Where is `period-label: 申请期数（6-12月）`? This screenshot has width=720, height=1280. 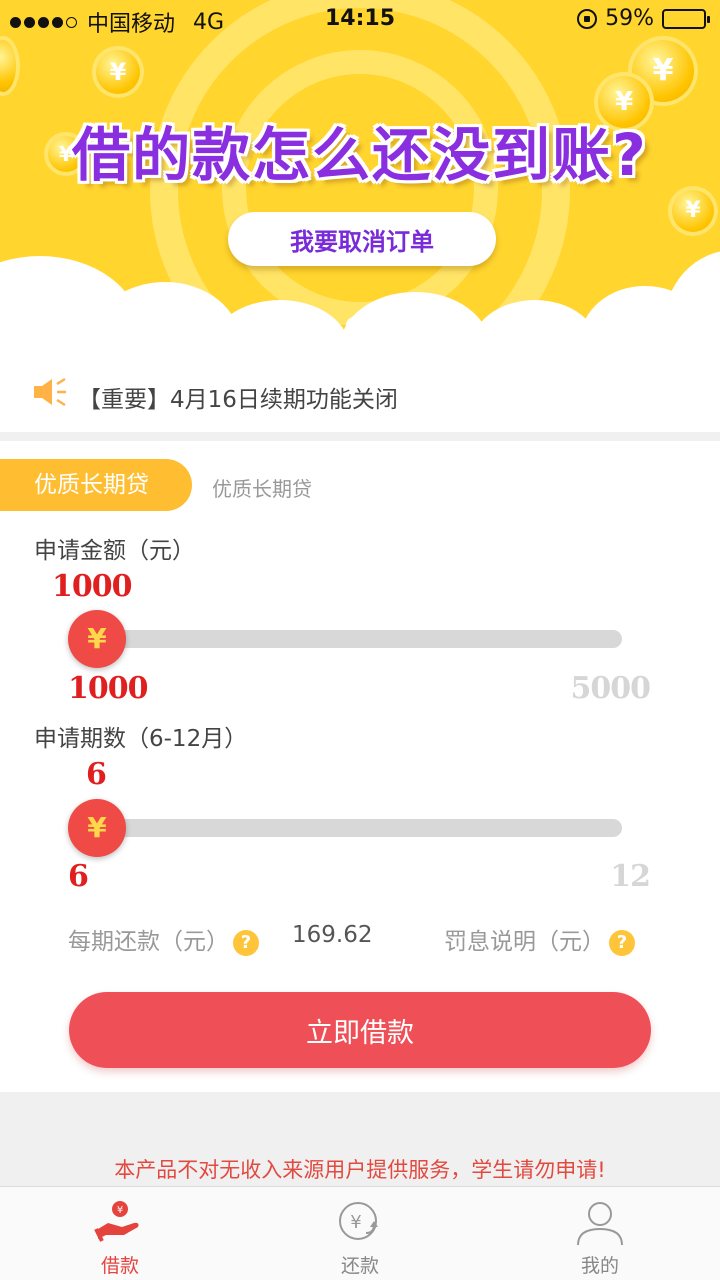
period-label: 申请期数（6-12月） is located at coordinates (141, 739).